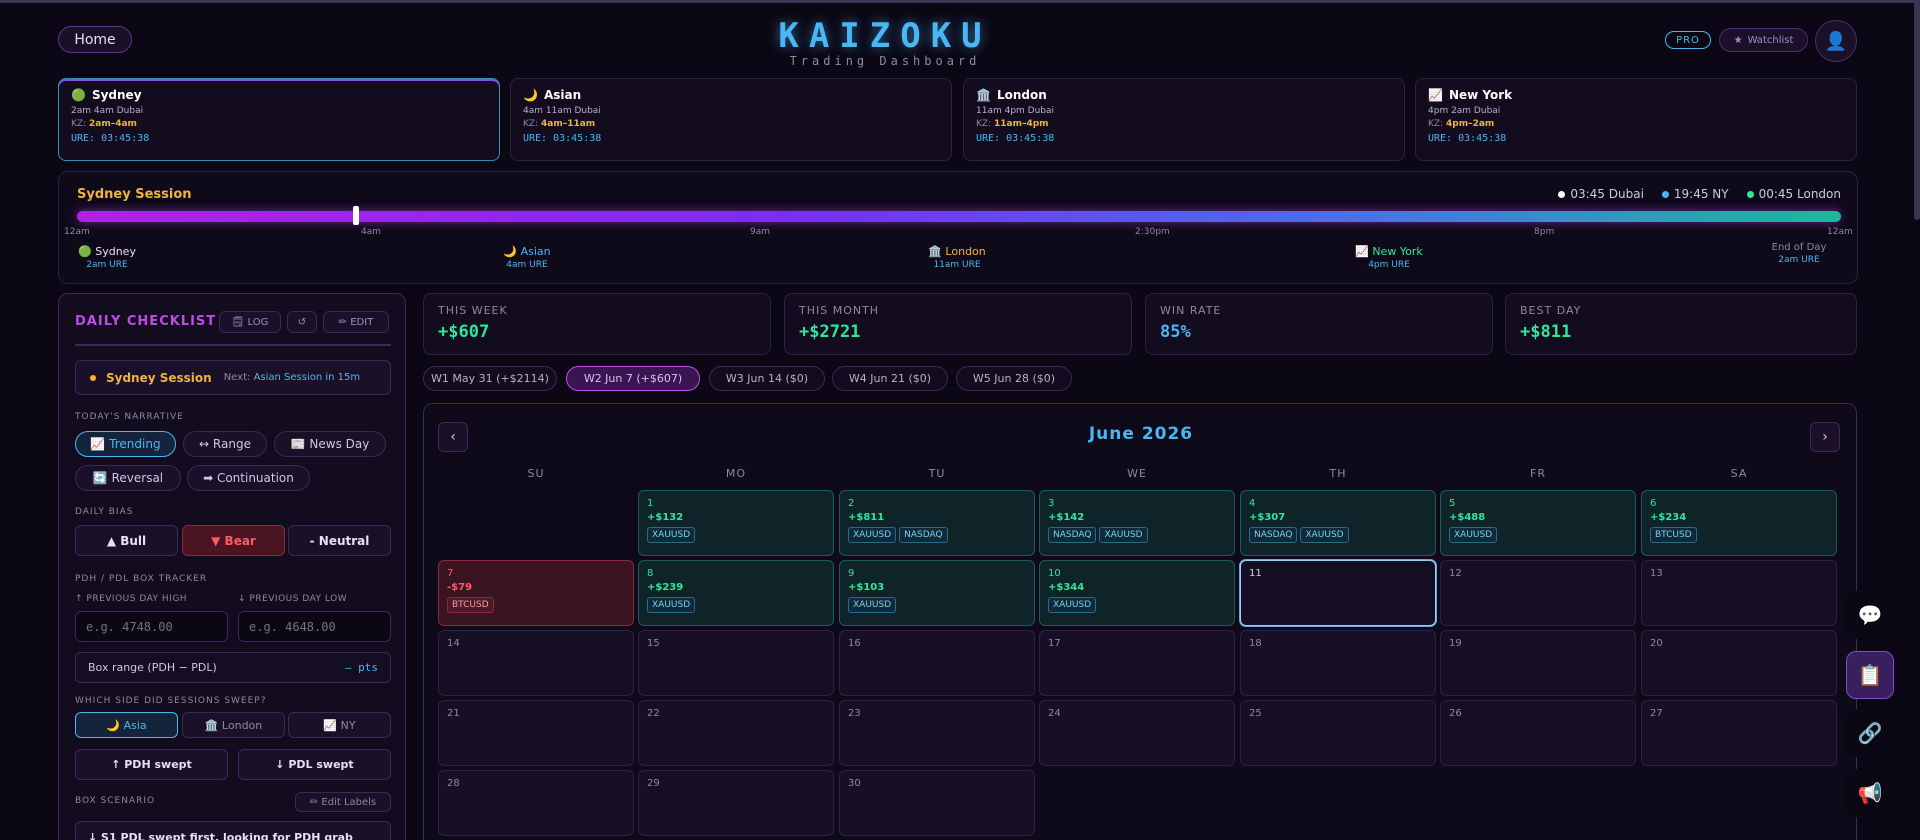 The height and width of the screenshot is (840, 1920). Describe the element at coordinates (1338, 593) in the screenshot. I see `calendar-day-cell: 11` at that location.